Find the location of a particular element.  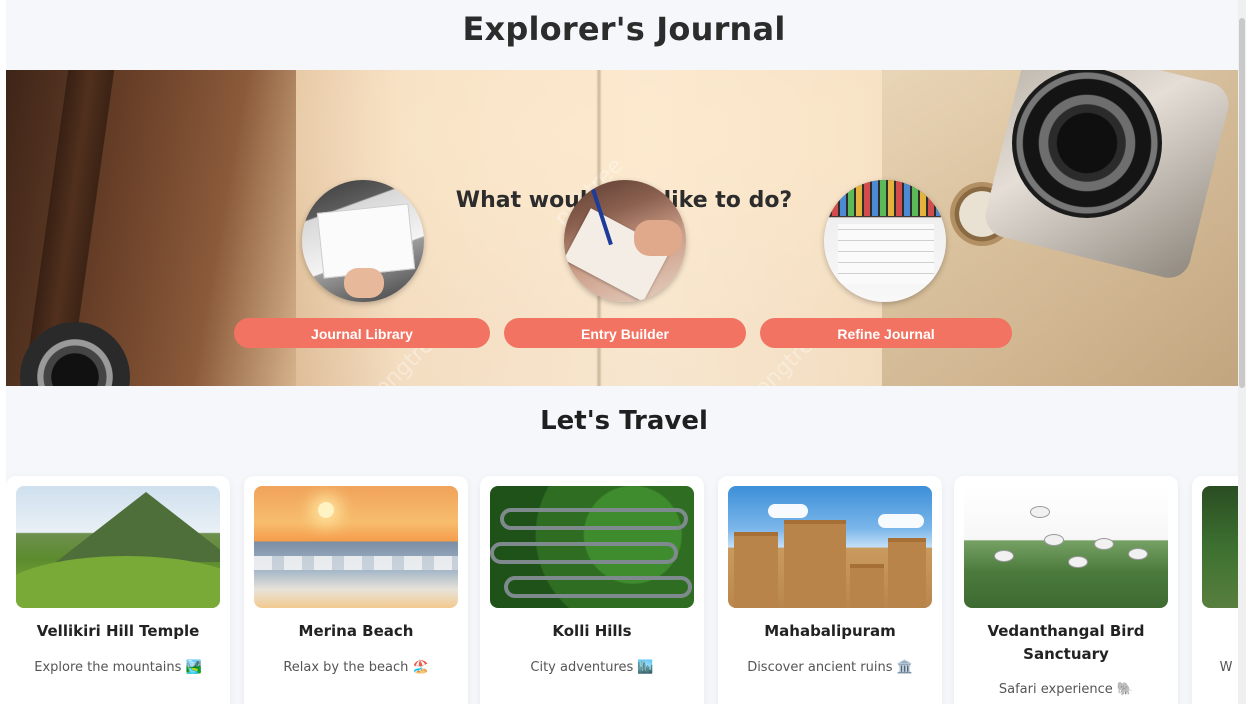

refine-journal-image is located at coordinates (885, 241).